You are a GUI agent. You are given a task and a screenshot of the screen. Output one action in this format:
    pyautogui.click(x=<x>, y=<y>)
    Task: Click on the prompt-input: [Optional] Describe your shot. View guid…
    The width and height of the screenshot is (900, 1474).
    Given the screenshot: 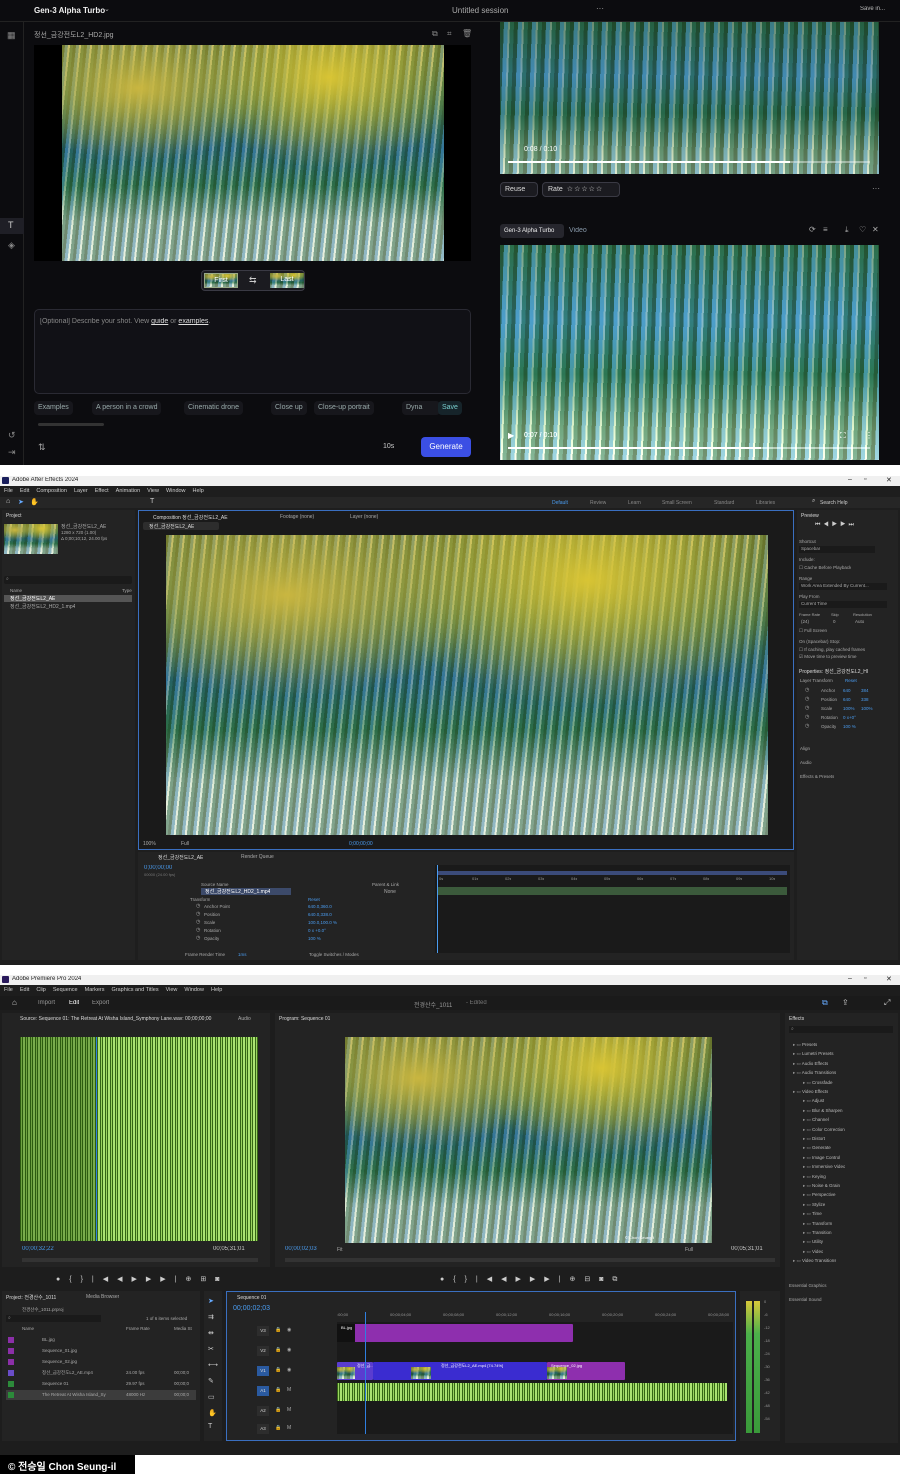 What is the action you would take?
    pyautogui.click(x=252, y=351)
    